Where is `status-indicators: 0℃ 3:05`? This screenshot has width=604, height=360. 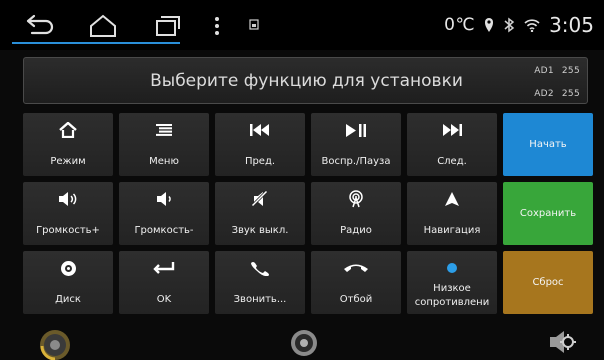
status-indicators: 0℃ 3:05 is located at coordinates (519, 25).